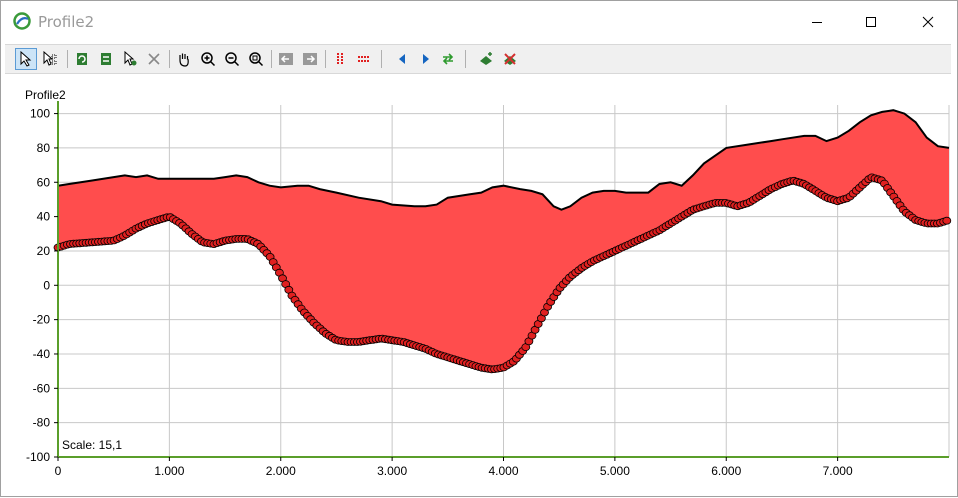 This screenshot has height=498, width=958. I want to click on y-tick-label: 0, so click(46, 285).